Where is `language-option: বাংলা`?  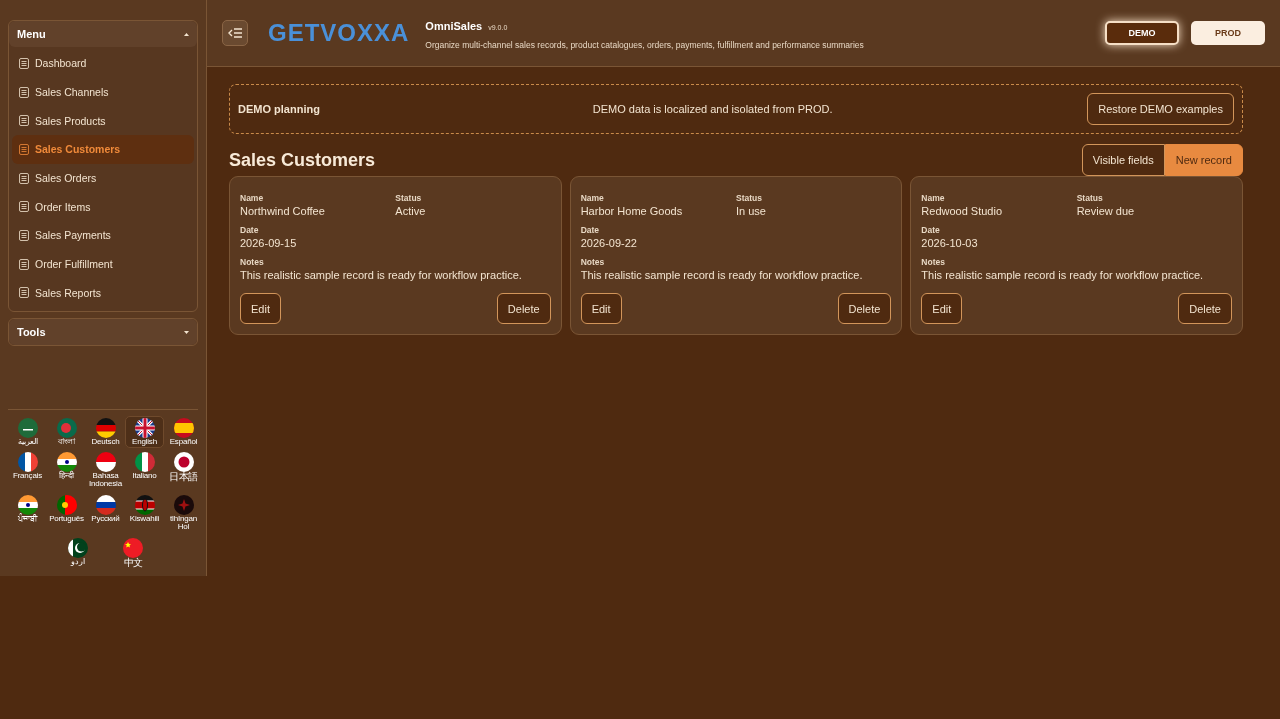 language-option: বাংলা is located at coordinates (66, 431).